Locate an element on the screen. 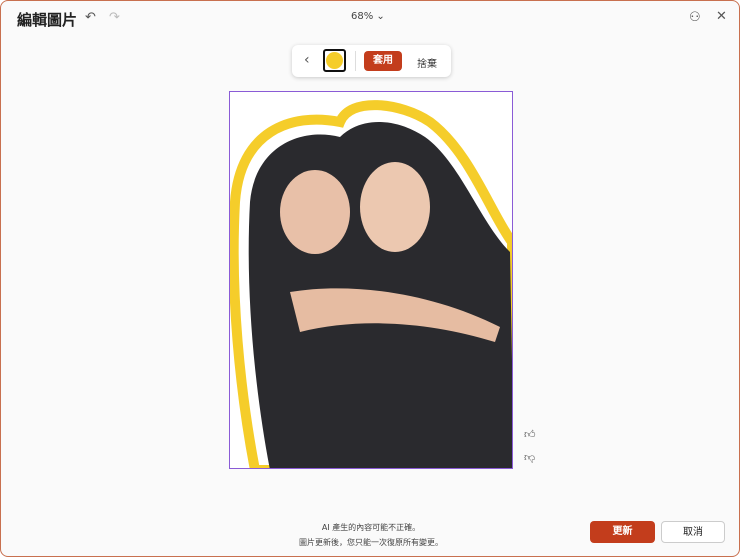  close-icon: ✕ is located at coordinates (721, 16).